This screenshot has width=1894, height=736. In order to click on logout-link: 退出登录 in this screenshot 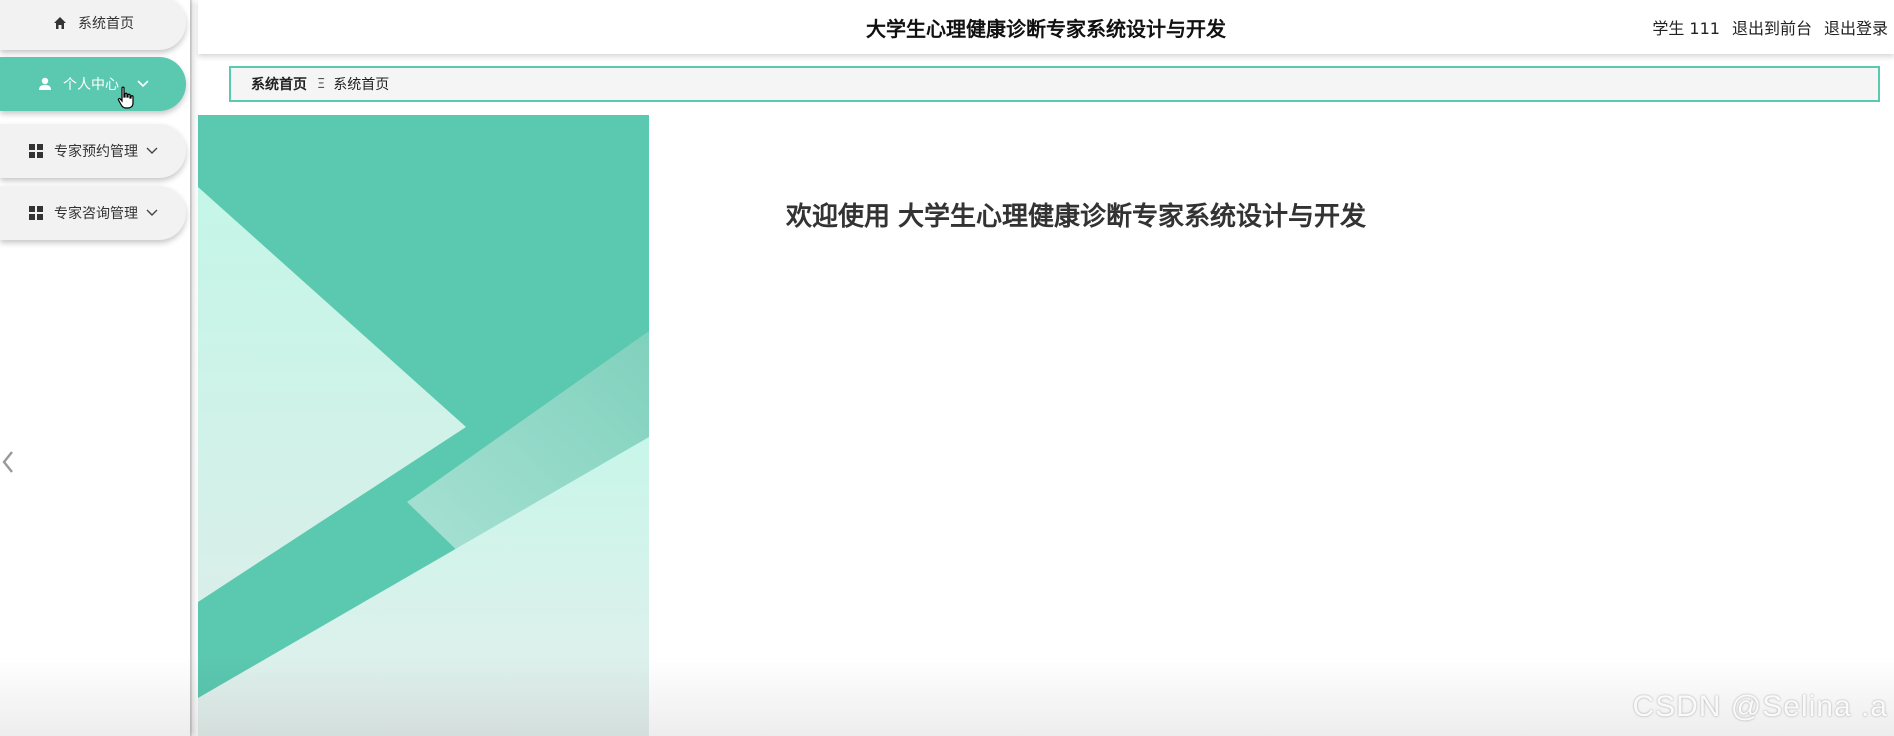, I will do `click(1856, 27)`.